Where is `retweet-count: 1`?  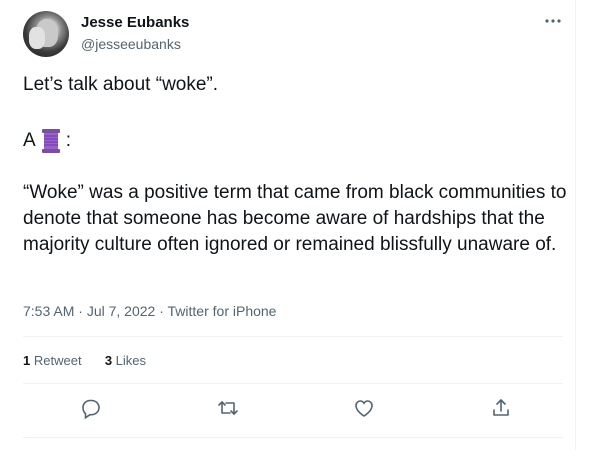 retweet-count: 1 is located at coordinates (27, 360).